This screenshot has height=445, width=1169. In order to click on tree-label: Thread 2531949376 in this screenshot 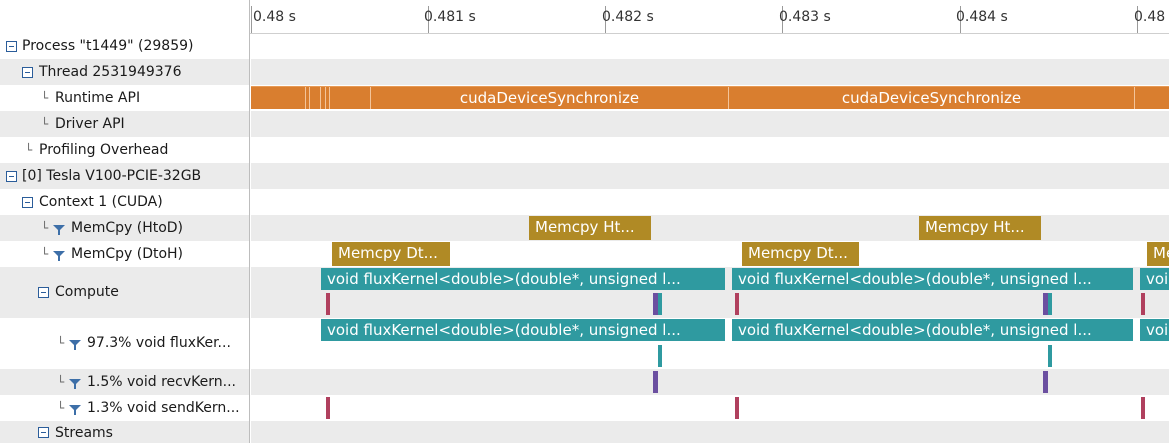, I will do `click(110, 72)`.